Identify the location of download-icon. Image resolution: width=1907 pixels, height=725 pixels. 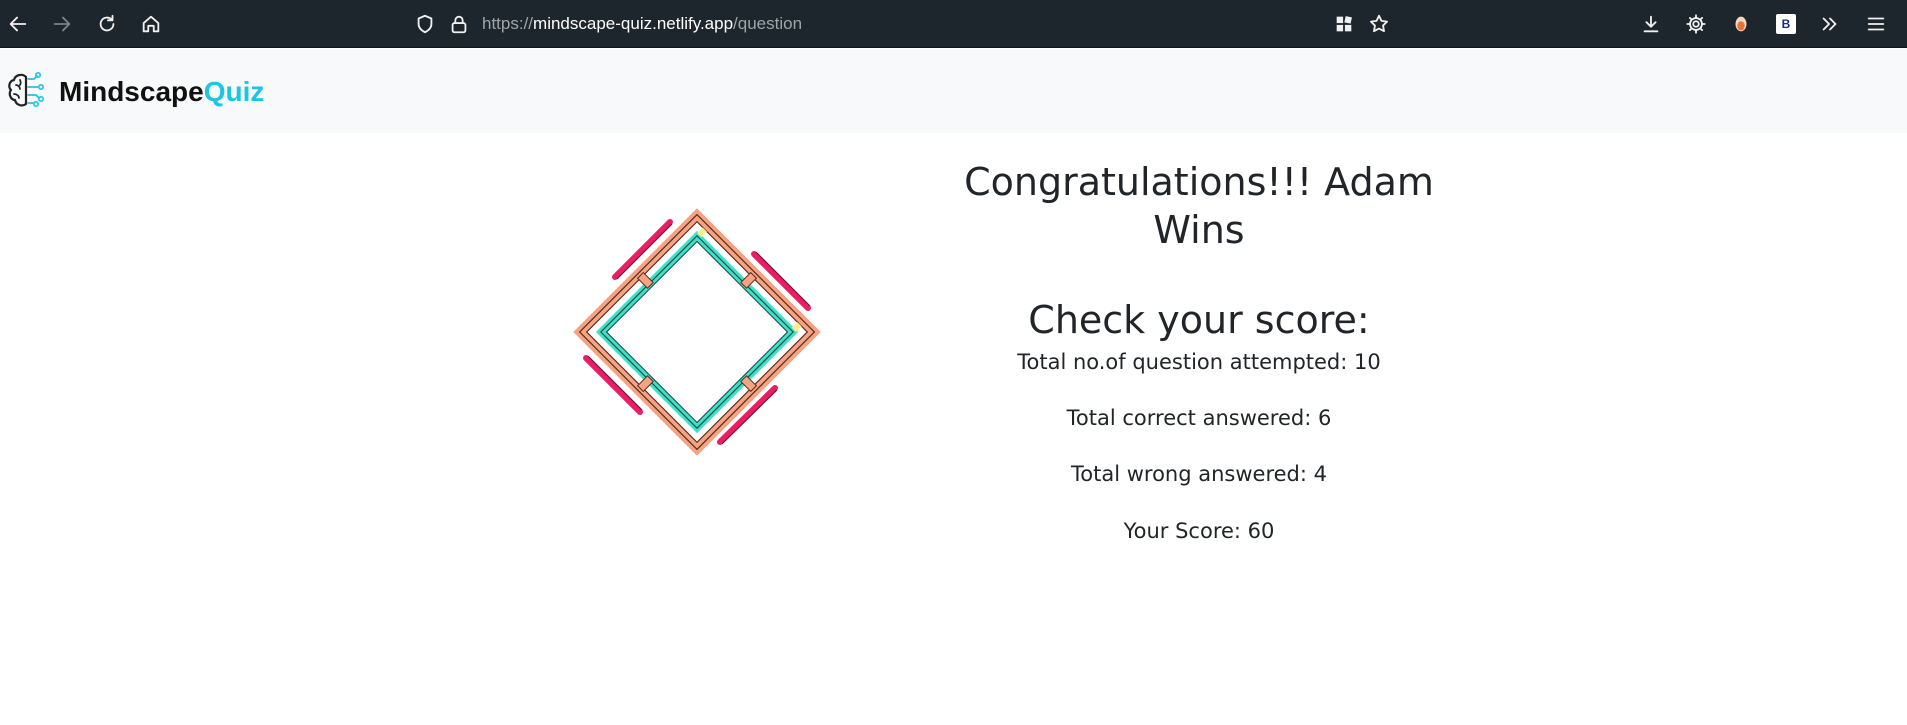
(1651, 24).